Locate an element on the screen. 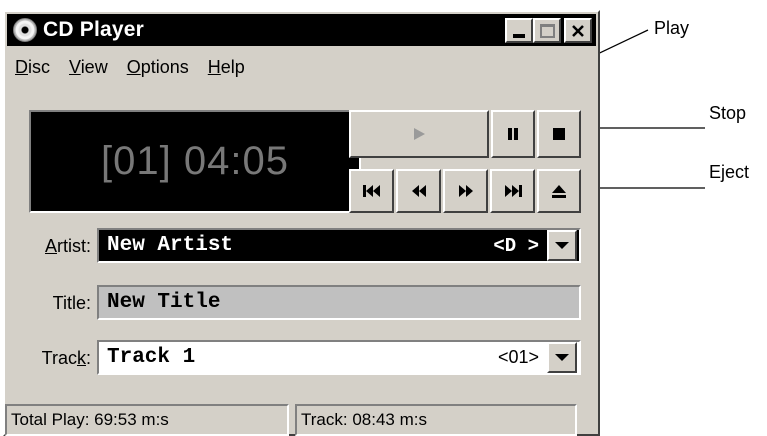  window-controls is located at coordinates (548, 30).